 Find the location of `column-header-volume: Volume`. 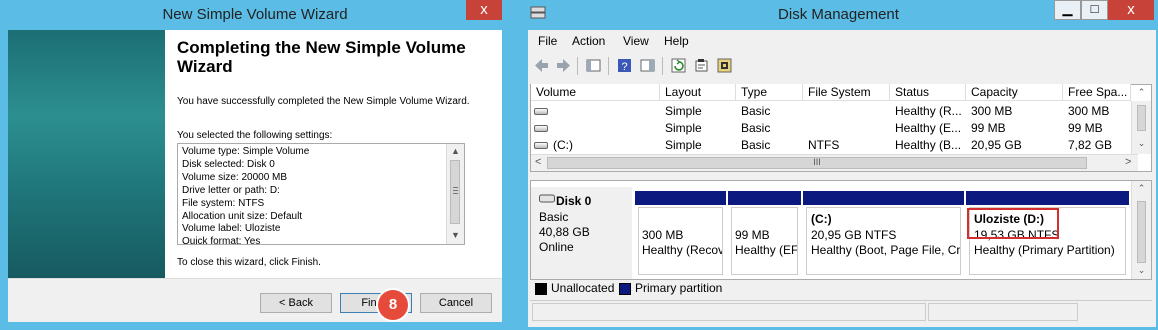

column-header-volume: Volume is located at coordinates (595, 92).